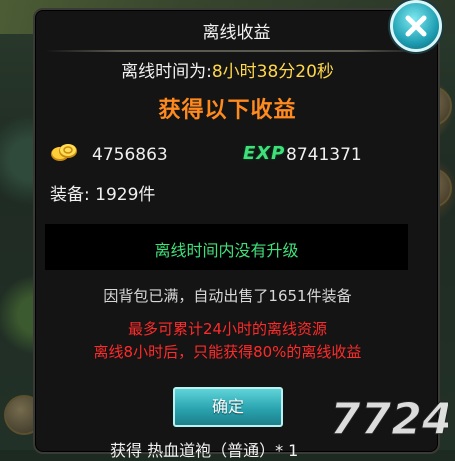 The width and height of the screenshot is (455, 461). I want to click on warning-line-2: 离线8小时后，只能获得80%的离线收益, so click(227, 352).